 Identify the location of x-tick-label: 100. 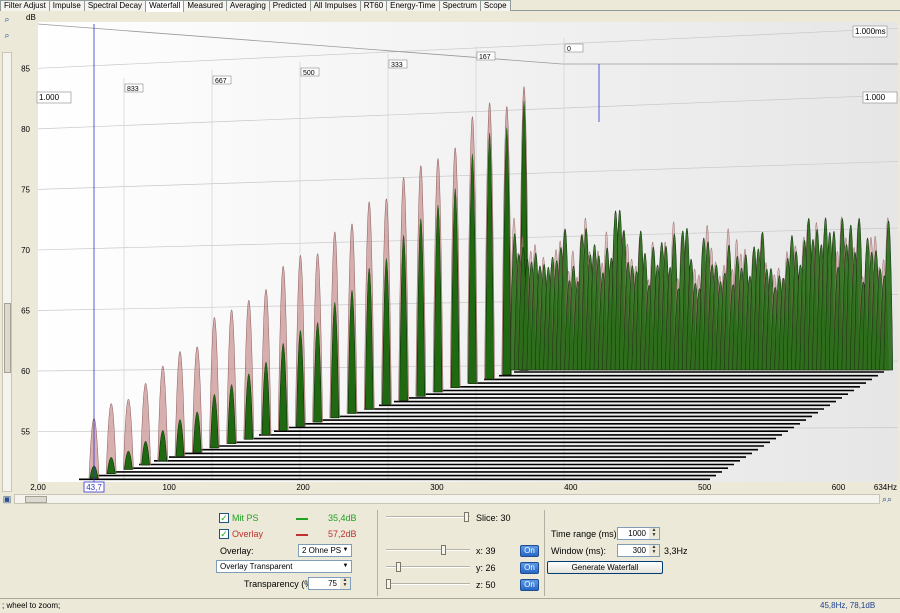
(170, 487).